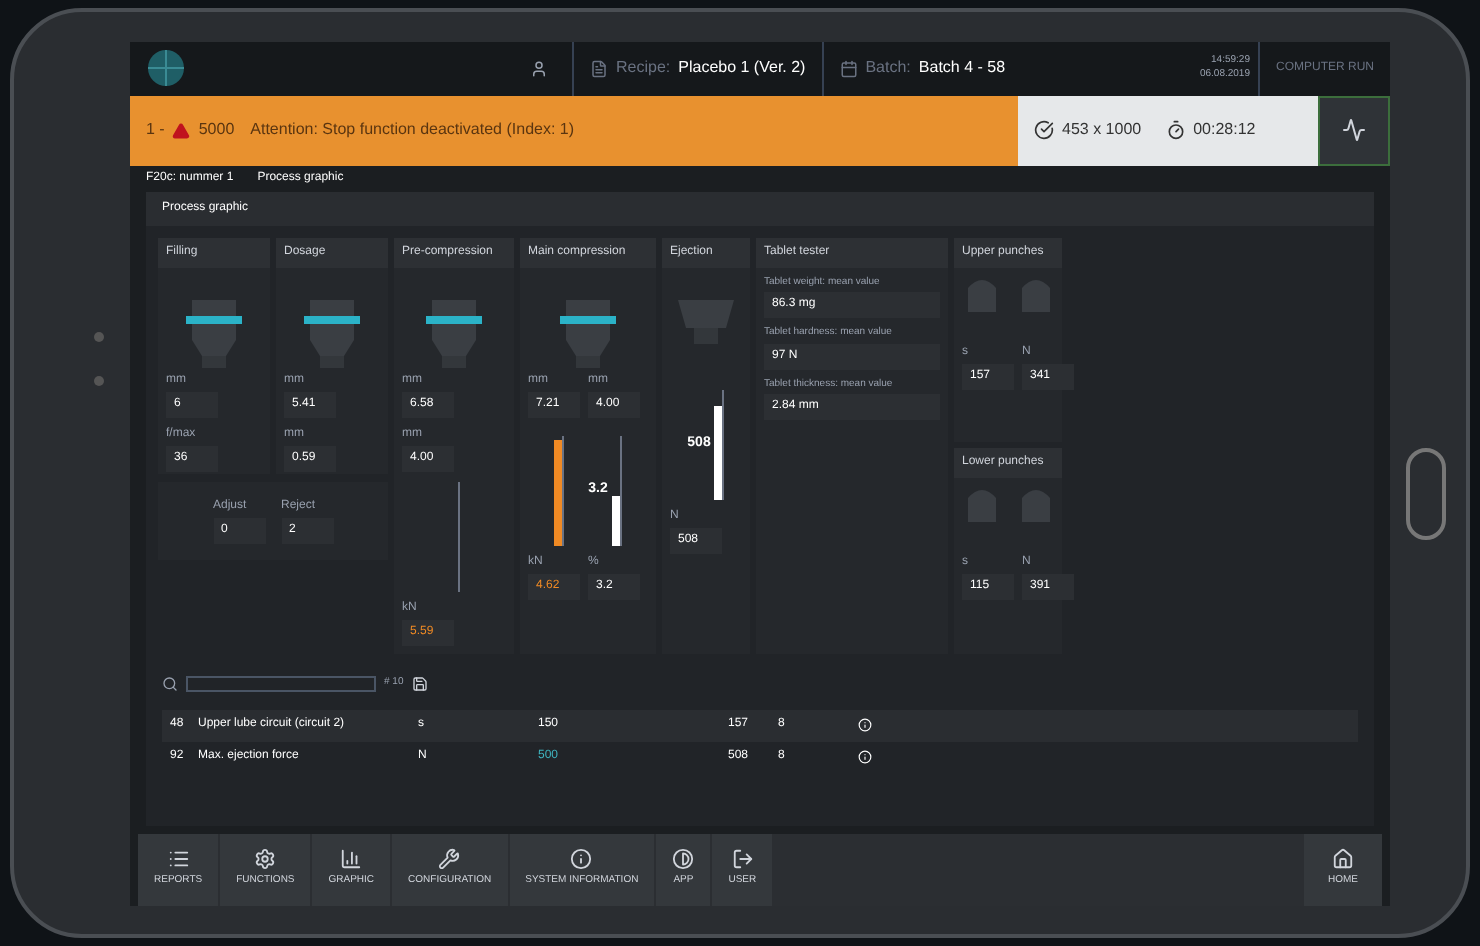  I want to click on batch-name: Batch 4 - 58, so click(962, 68).